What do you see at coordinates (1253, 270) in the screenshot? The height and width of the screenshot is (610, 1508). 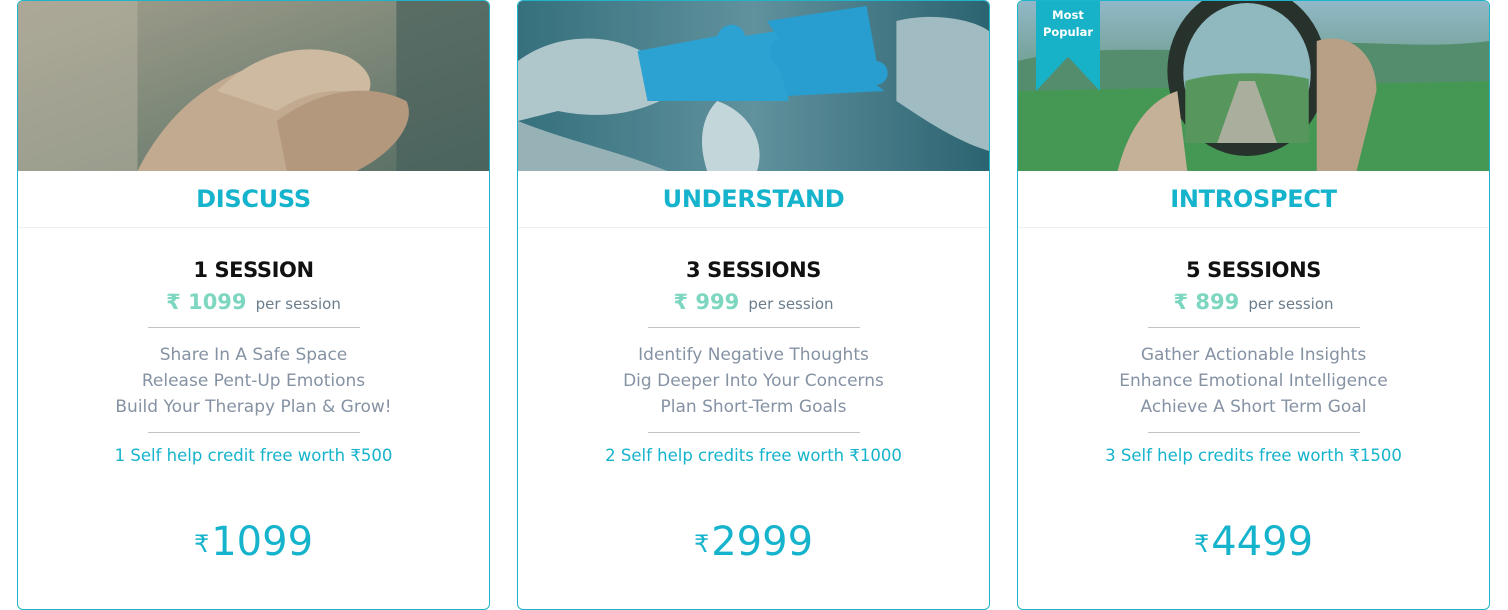 I see `plan-sessions: 5 SESSIONS` at bounding box center [1253, 270].